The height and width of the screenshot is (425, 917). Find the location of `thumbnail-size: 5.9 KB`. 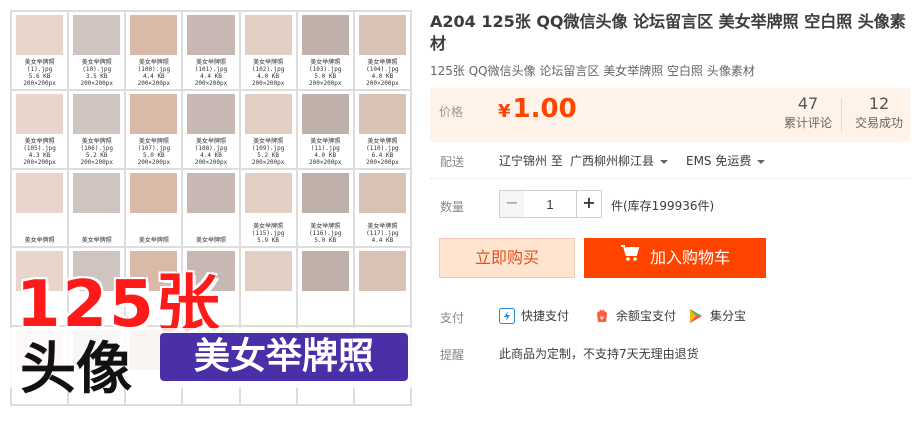

thumbnail-size: 5.9 KB is located at coordinates (268, 241).